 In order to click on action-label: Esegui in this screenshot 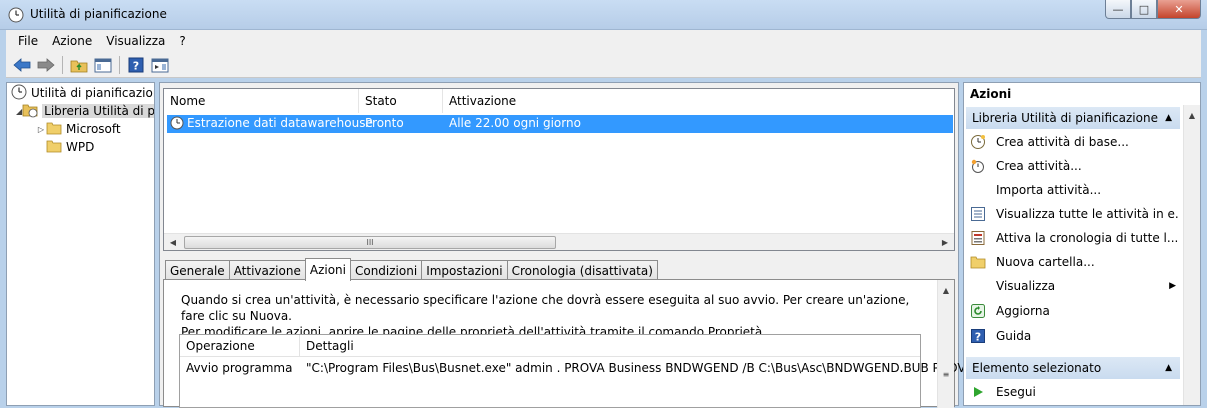, I will do `click(1016, 392)`.